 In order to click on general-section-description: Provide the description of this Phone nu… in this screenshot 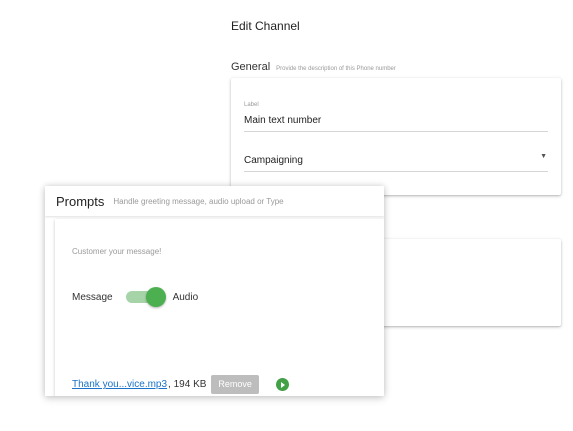, I will do `click(336, 69)`.